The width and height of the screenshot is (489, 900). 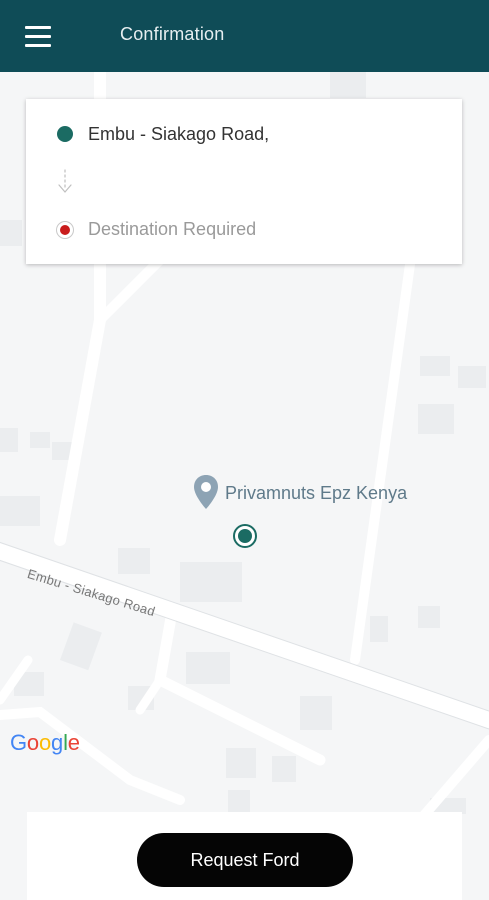 What do you see at coordinates (178, 134) in the screenshot?
I see `origin-address: Embu - Siakago Road,` at bounding box center [178, 134].